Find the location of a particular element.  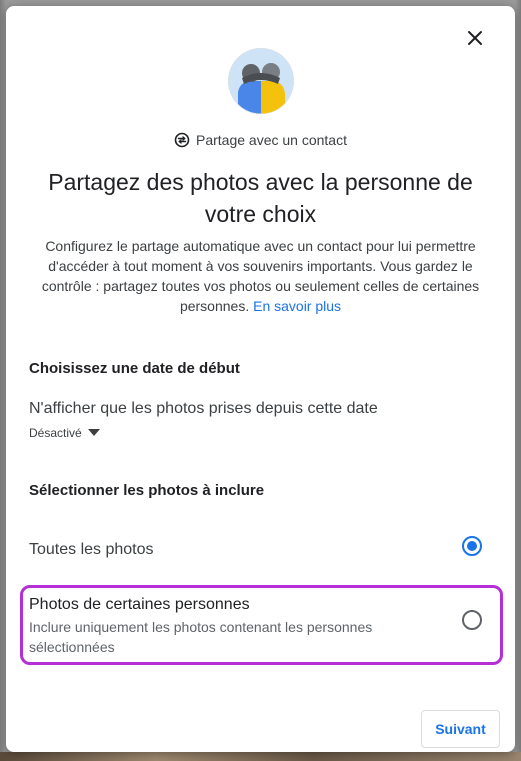

close-icon is located at coordinates (475, 38).